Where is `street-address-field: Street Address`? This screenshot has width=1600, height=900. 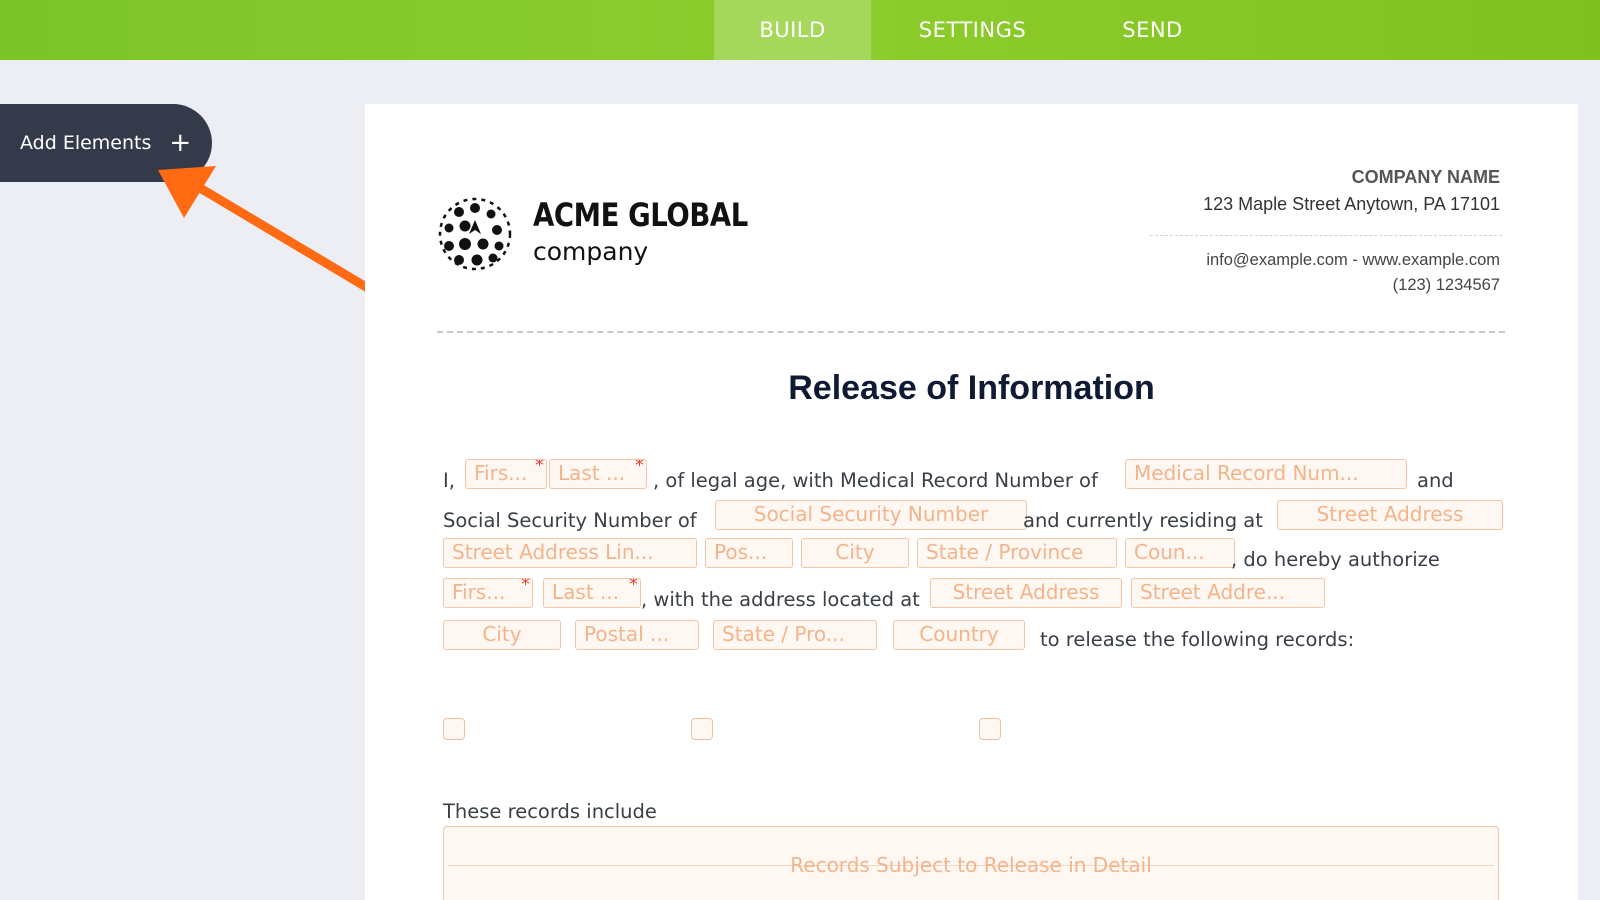 street-address-field: Street Address is located at coordinates (1390, 515).